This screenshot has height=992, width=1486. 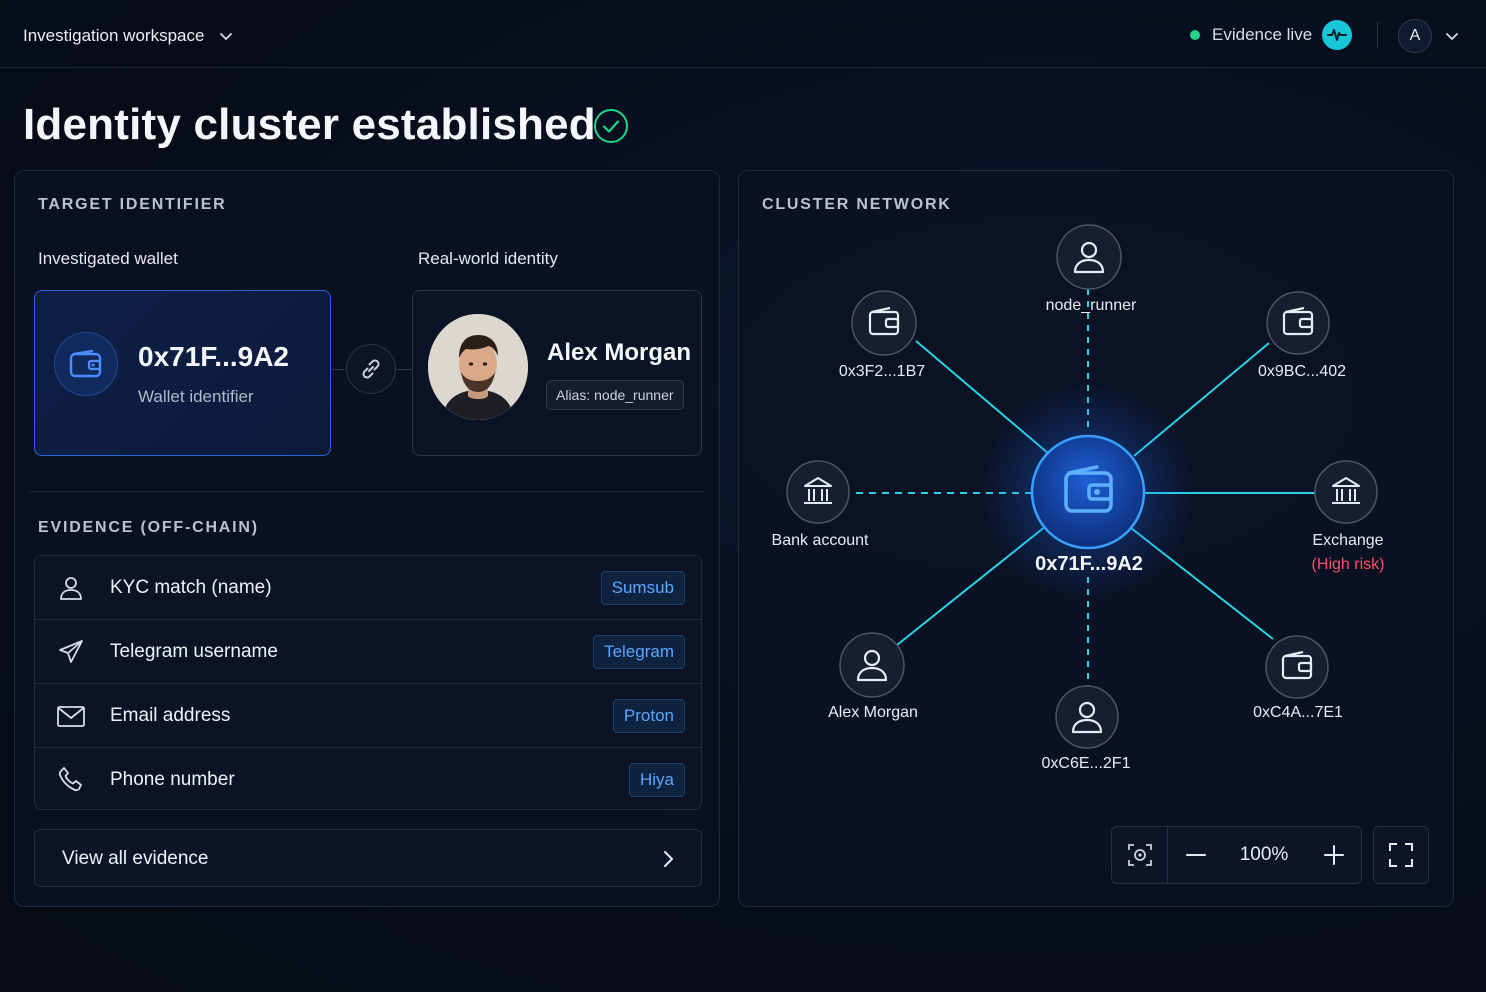 What do you see at coordinates (1087, 717) in the screenshot?
I see `node-0xc6e` at bounding box center [1087, 717].